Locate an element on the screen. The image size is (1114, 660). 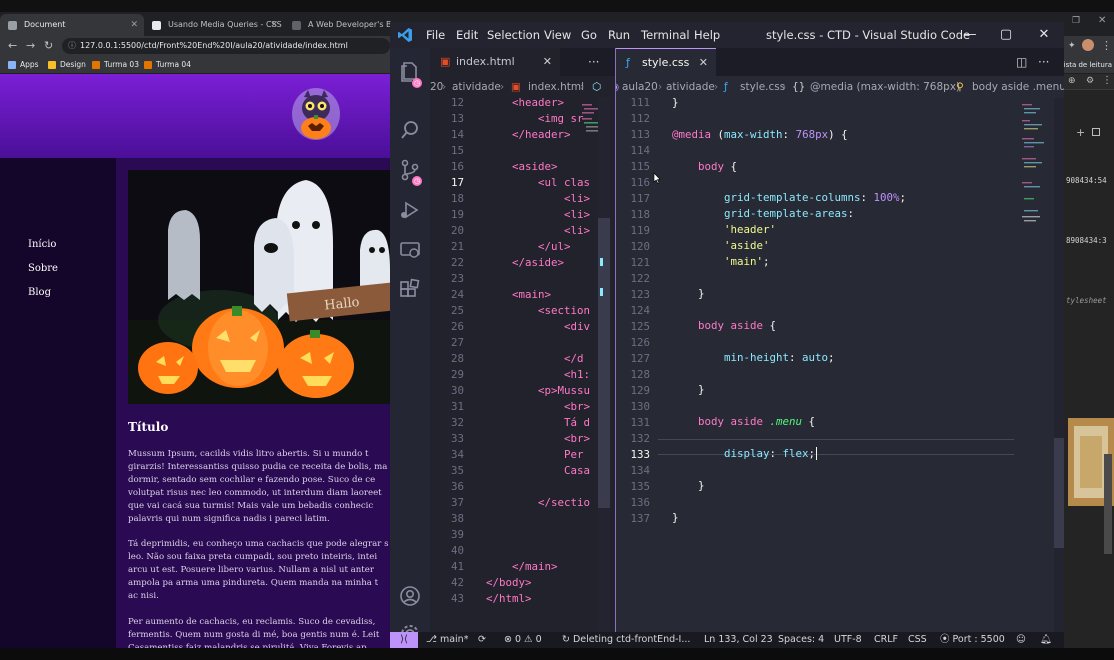
indentation: Spaces: 4 is located at coordinates (801, 640).